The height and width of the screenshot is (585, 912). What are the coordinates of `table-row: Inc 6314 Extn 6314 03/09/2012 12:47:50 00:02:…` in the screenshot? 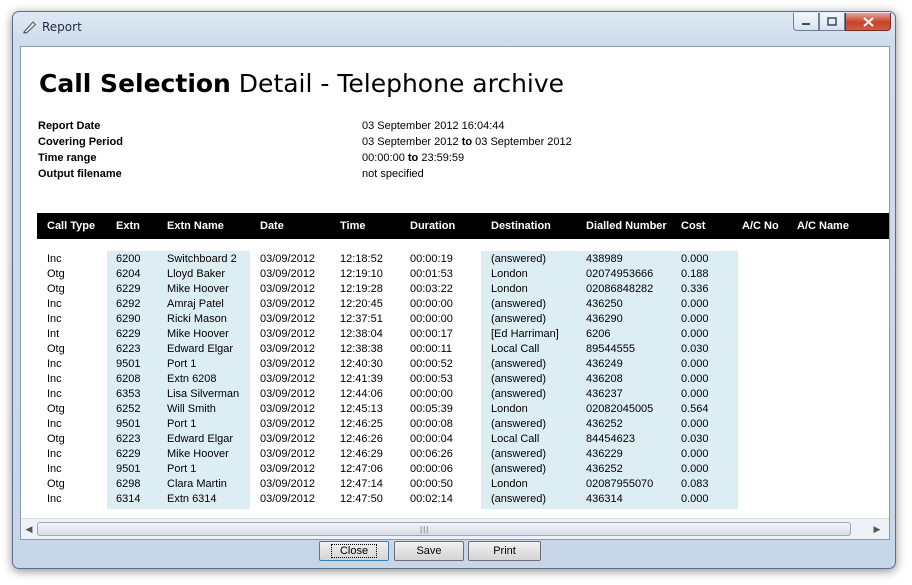 It's located at (455, 499).